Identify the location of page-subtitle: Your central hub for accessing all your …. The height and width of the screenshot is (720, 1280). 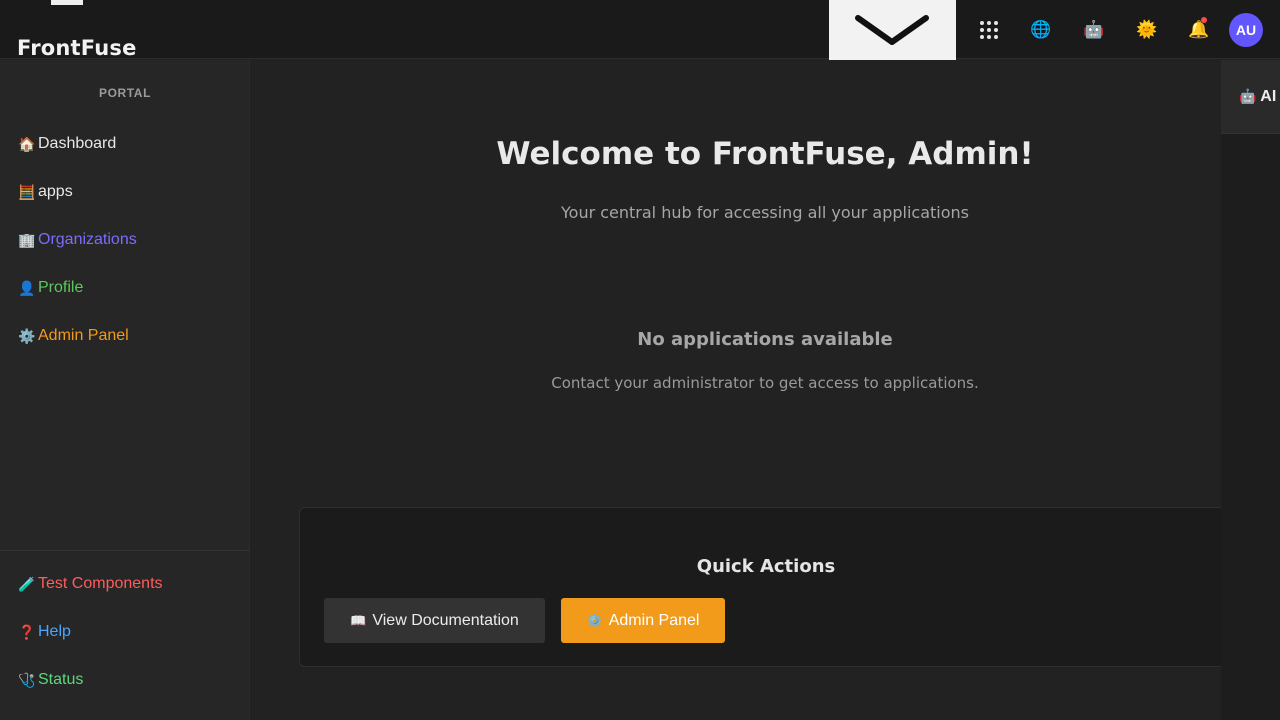
(765, 212).